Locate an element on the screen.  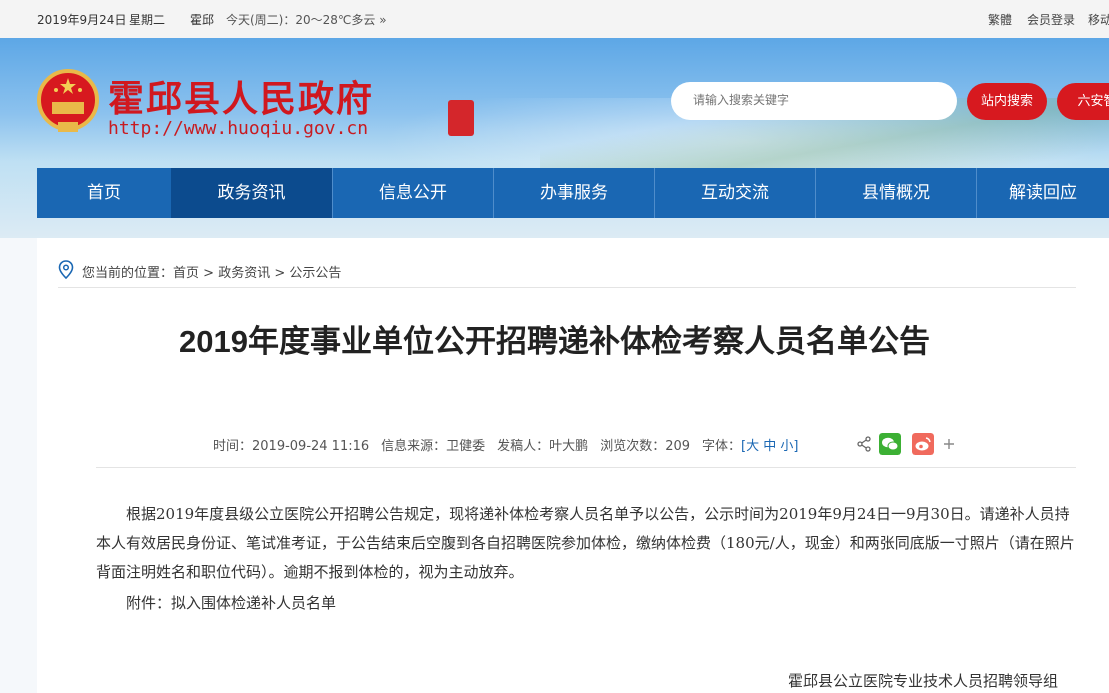
luan-search-button: 六安智 is located at coordinates (1083, 101).